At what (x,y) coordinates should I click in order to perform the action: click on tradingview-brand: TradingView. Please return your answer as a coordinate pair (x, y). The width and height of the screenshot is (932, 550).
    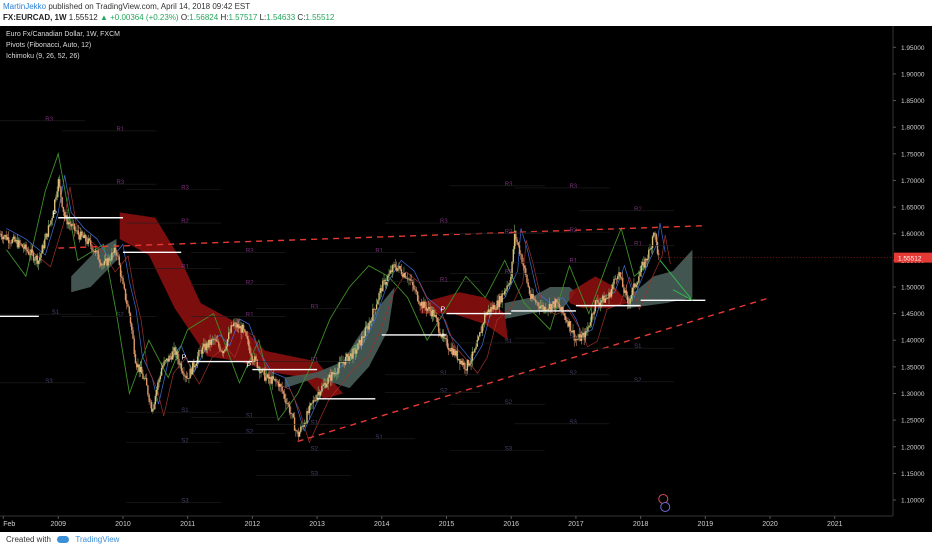
    Looking at the image, I should click on (97, 539).